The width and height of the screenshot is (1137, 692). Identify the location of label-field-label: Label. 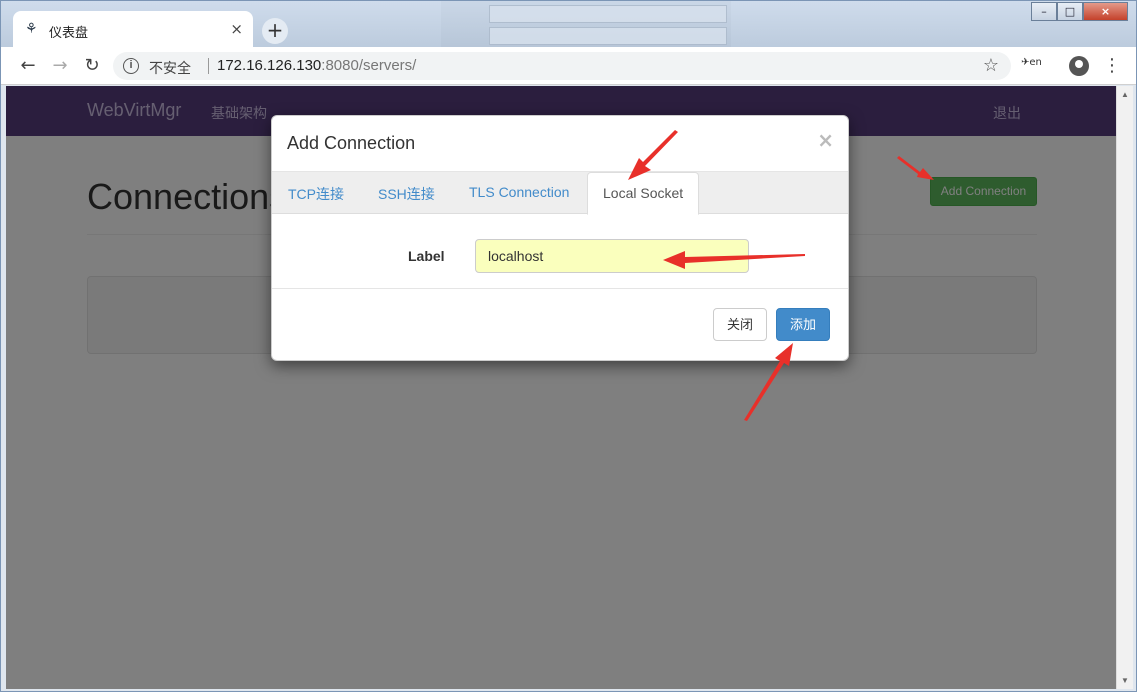
(426, 256).